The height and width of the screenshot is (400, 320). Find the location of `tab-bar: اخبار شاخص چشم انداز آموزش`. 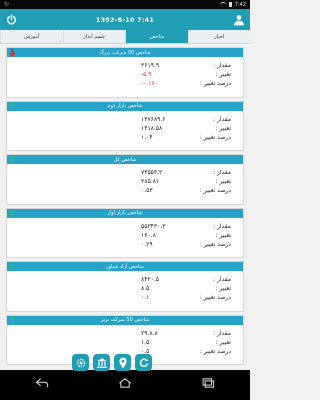

tab-bar: اخبار شاخص چشم انداز آموزش is located at coordinates (125, 37).